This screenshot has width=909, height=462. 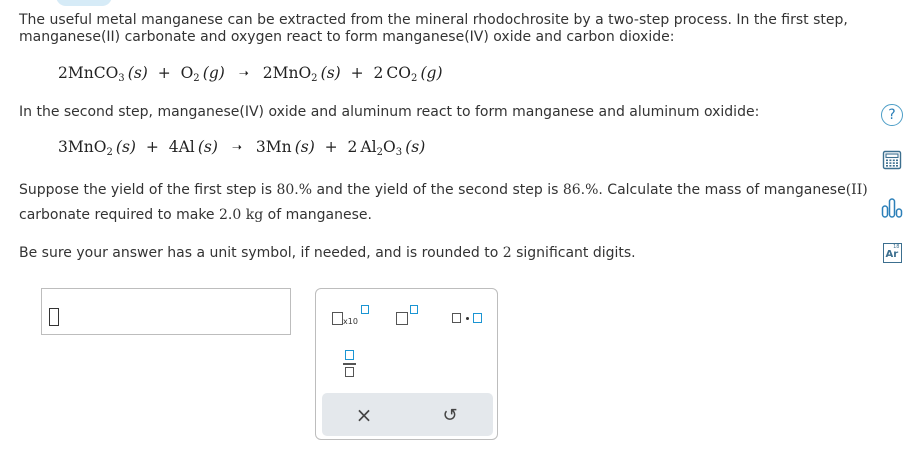 I want to click on palette-action-bar, so click(x=407, y=414).